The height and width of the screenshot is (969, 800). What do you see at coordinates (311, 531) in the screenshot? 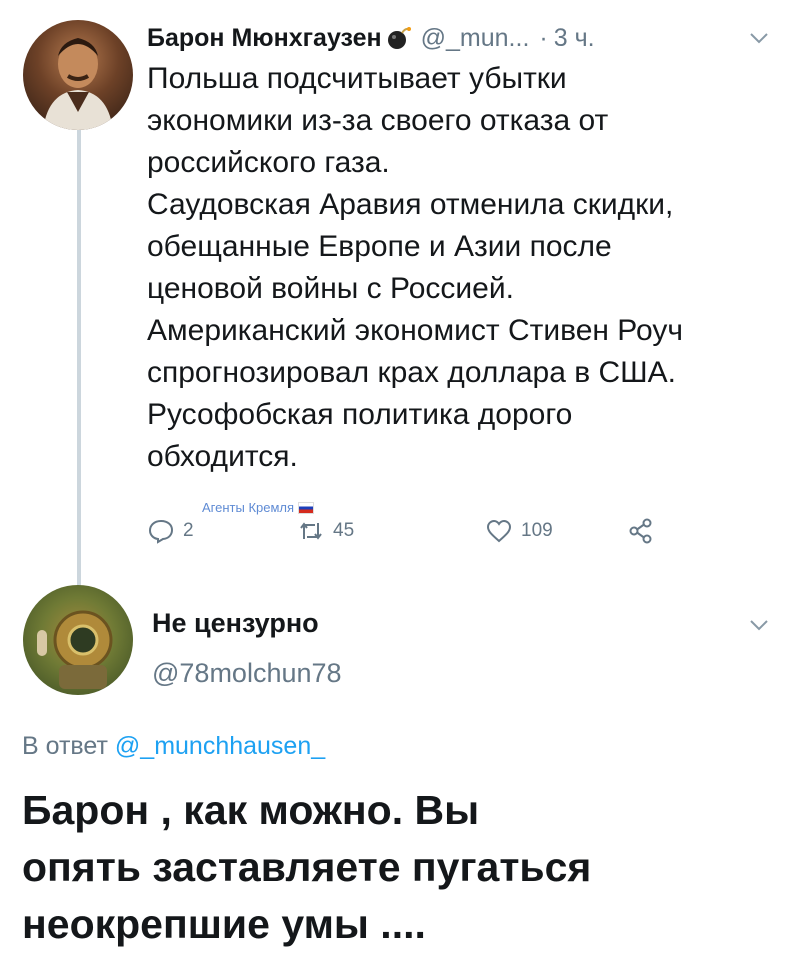
I see `retweet-icon` at bounding box center [311, 531].